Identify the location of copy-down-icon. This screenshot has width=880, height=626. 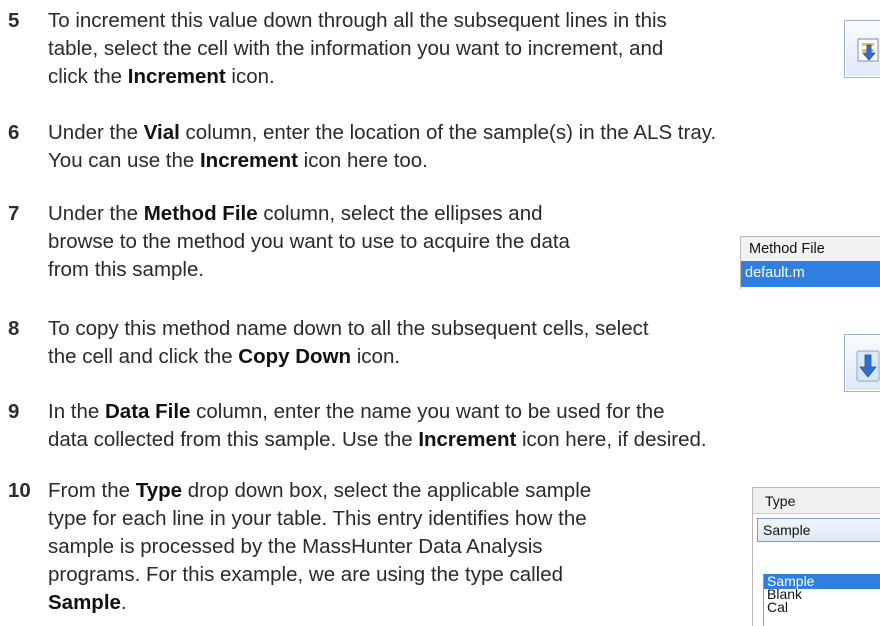
(862, 363).